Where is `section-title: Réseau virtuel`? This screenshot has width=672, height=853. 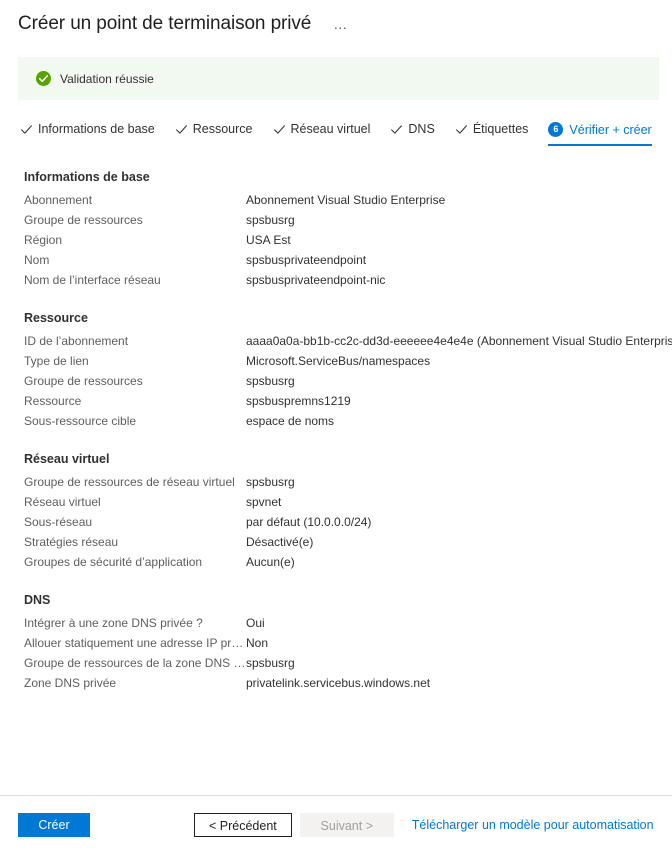 section-title: Réseau virtuel is located at coordinates (67, 459).